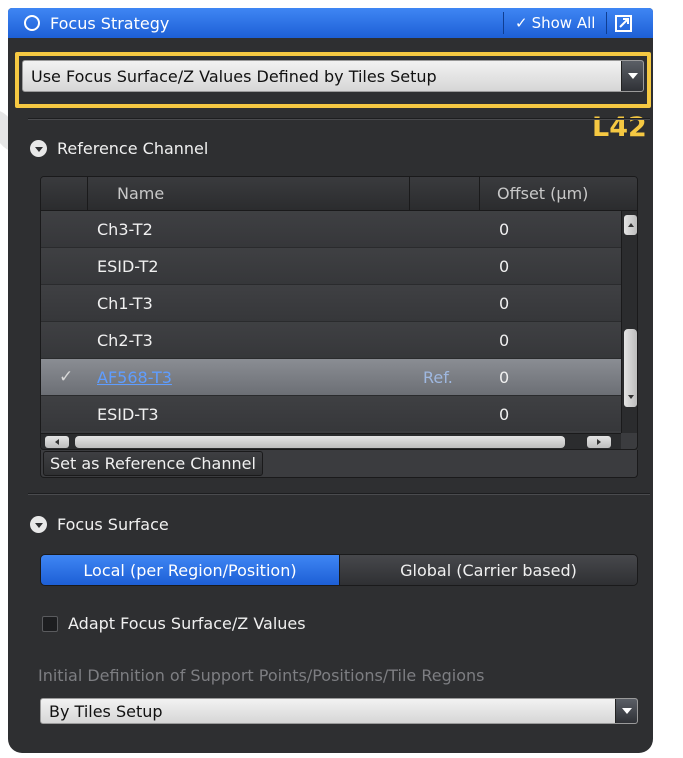  I want to click on horizontal-scrollbar, so click(331, 441).